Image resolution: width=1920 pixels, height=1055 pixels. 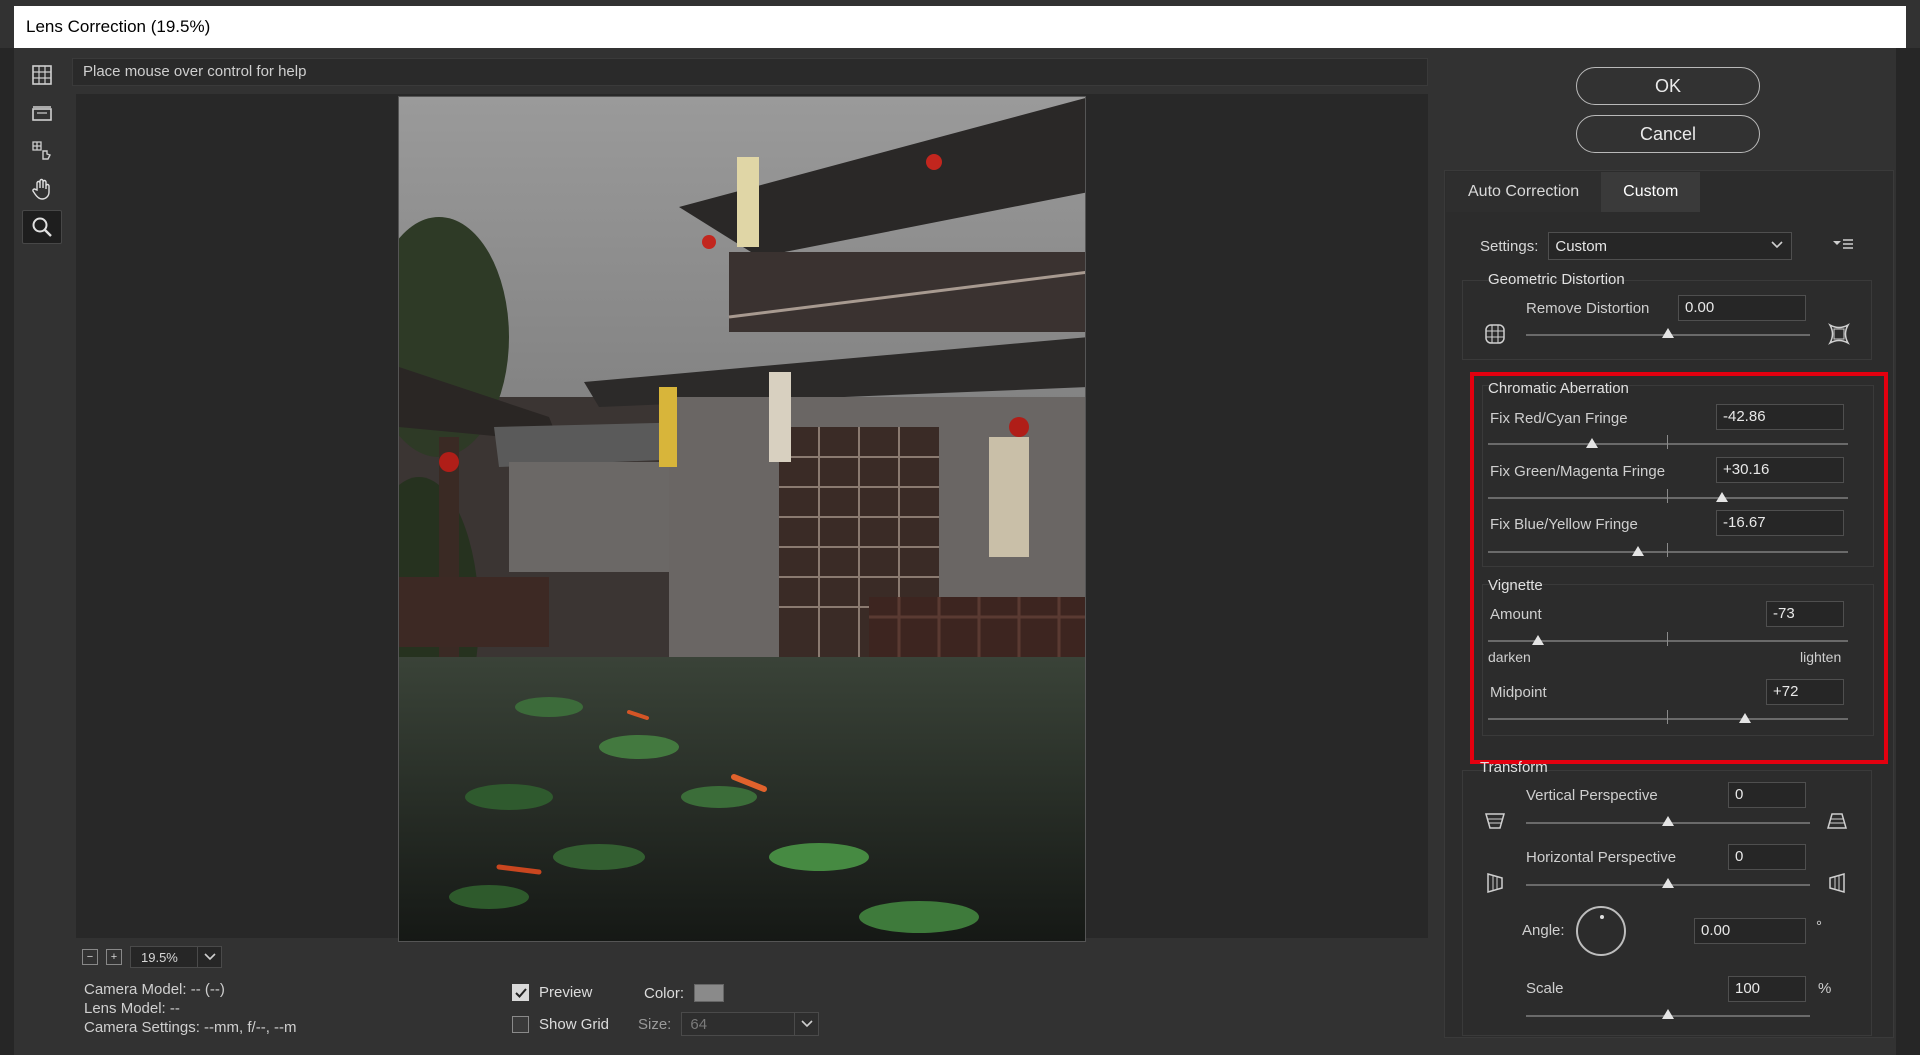 I want to click on lens-model-text: Lens Model: --, so click(x=132, y=1008).